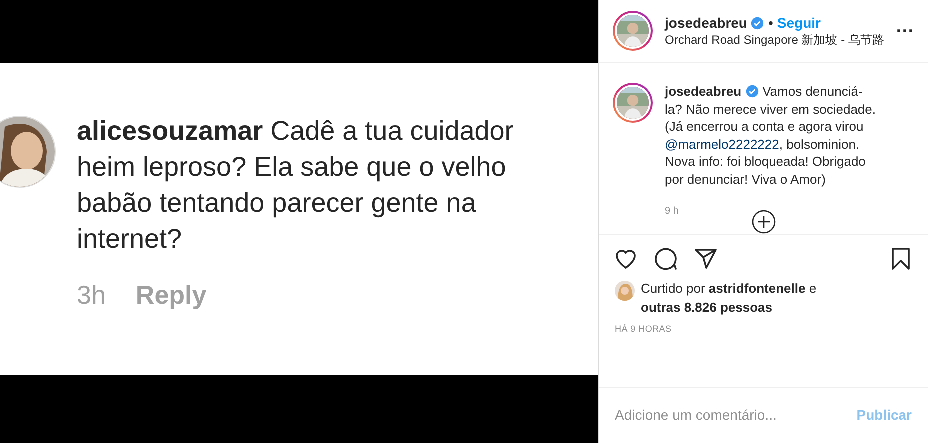 This screenshot has width=928, height=443. Describe the element at coordinates (774, 40) in the screenshot. I see `location-link: Orchard Road Singapore 新加坡 - 乌节路` at that location.